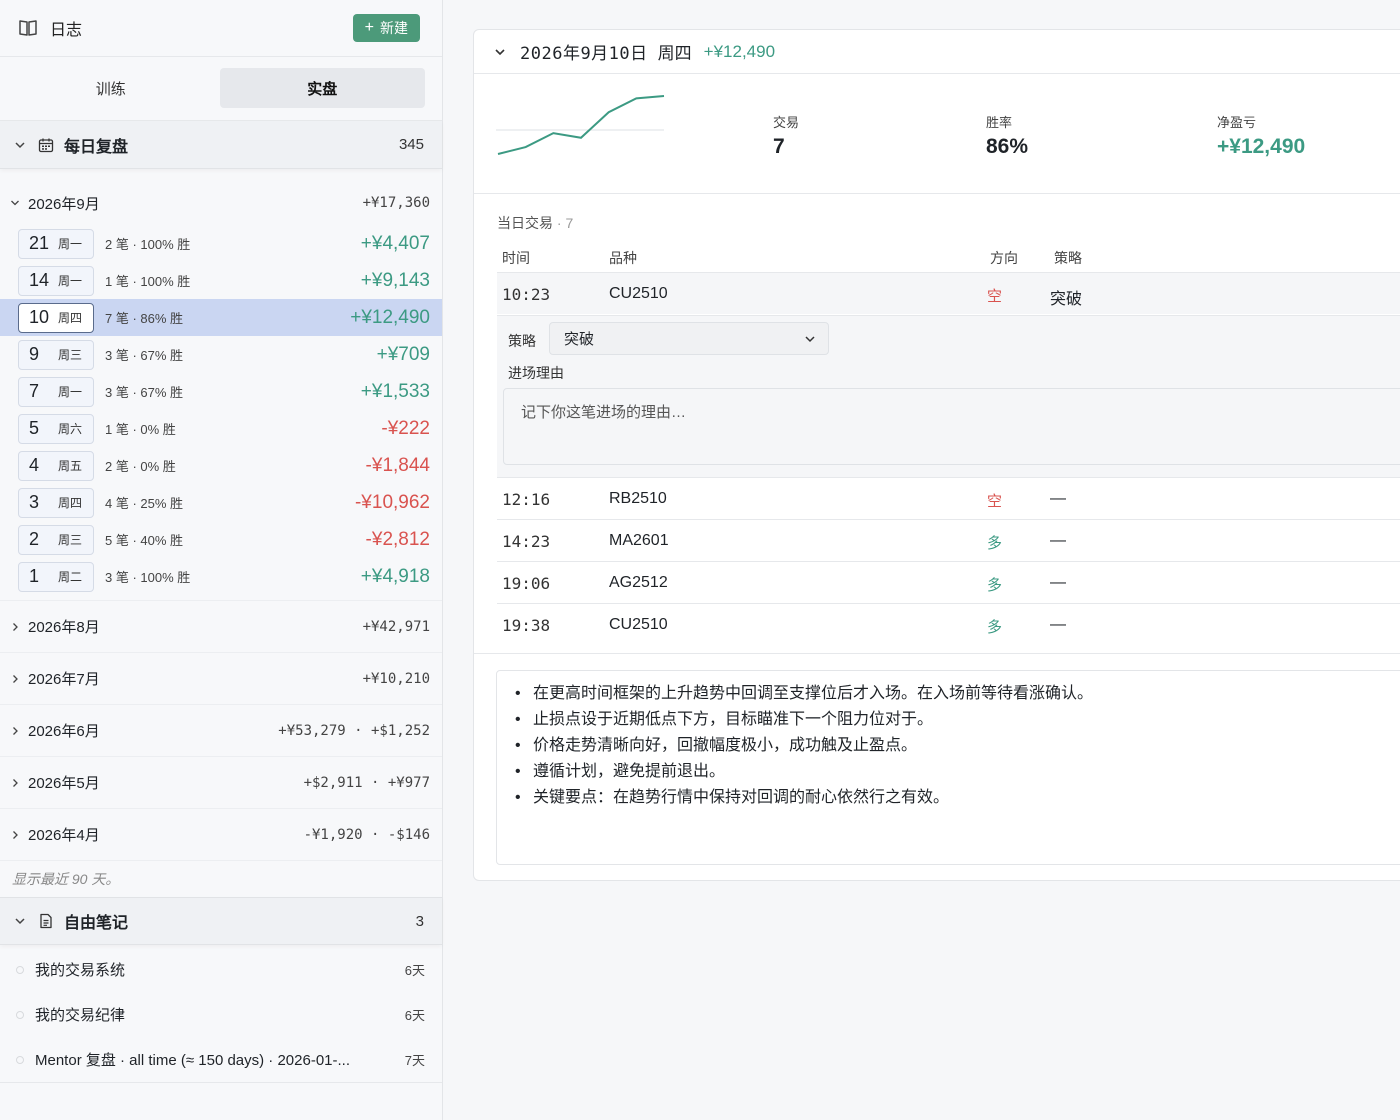 Image resolution: width=1400 pixels, height=1120 pixels. What do you see at coordinates (623, 258) in the screenshot?
I see `col-symbol: 品种` at bounding box center [623, 258].